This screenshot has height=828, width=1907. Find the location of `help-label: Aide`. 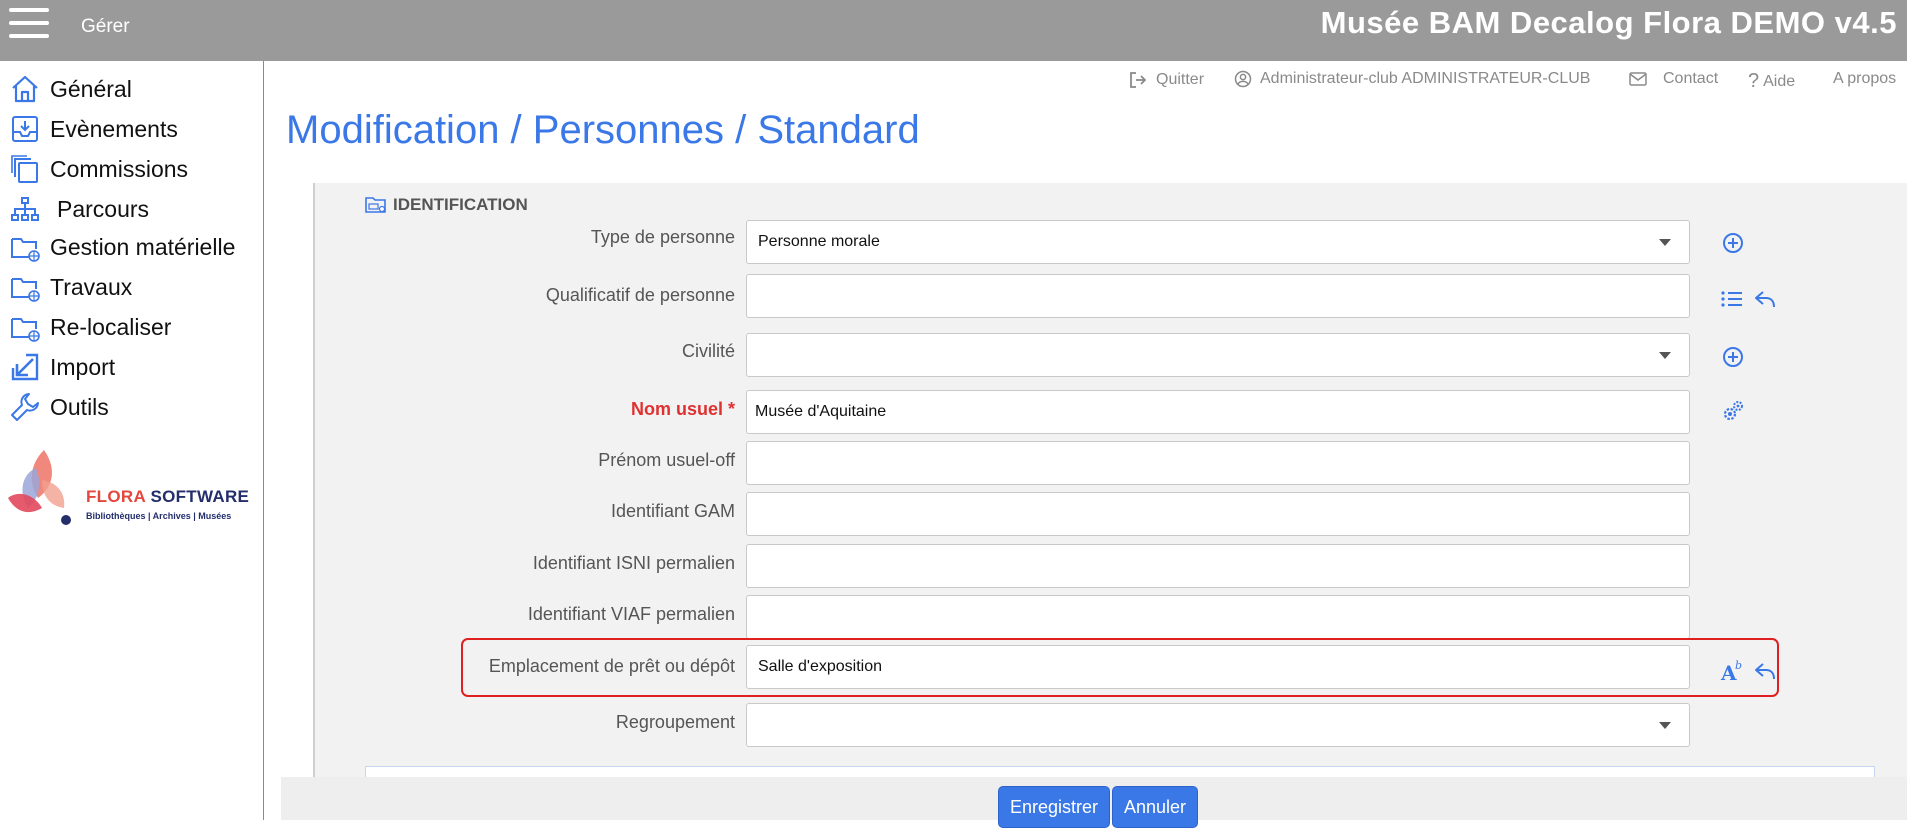

help-label: Aide is located at coordinates (1779, 81).